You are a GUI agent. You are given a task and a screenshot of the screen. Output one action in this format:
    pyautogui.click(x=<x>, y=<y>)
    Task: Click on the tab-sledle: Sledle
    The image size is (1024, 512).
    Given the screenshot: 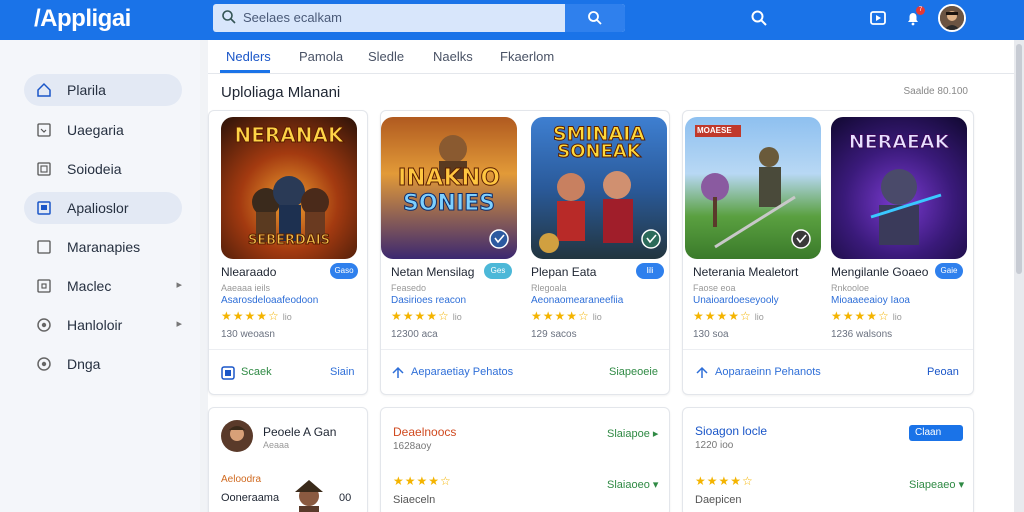 What is the action you would take?
    pyautogui.click(x=386, y=56)
    